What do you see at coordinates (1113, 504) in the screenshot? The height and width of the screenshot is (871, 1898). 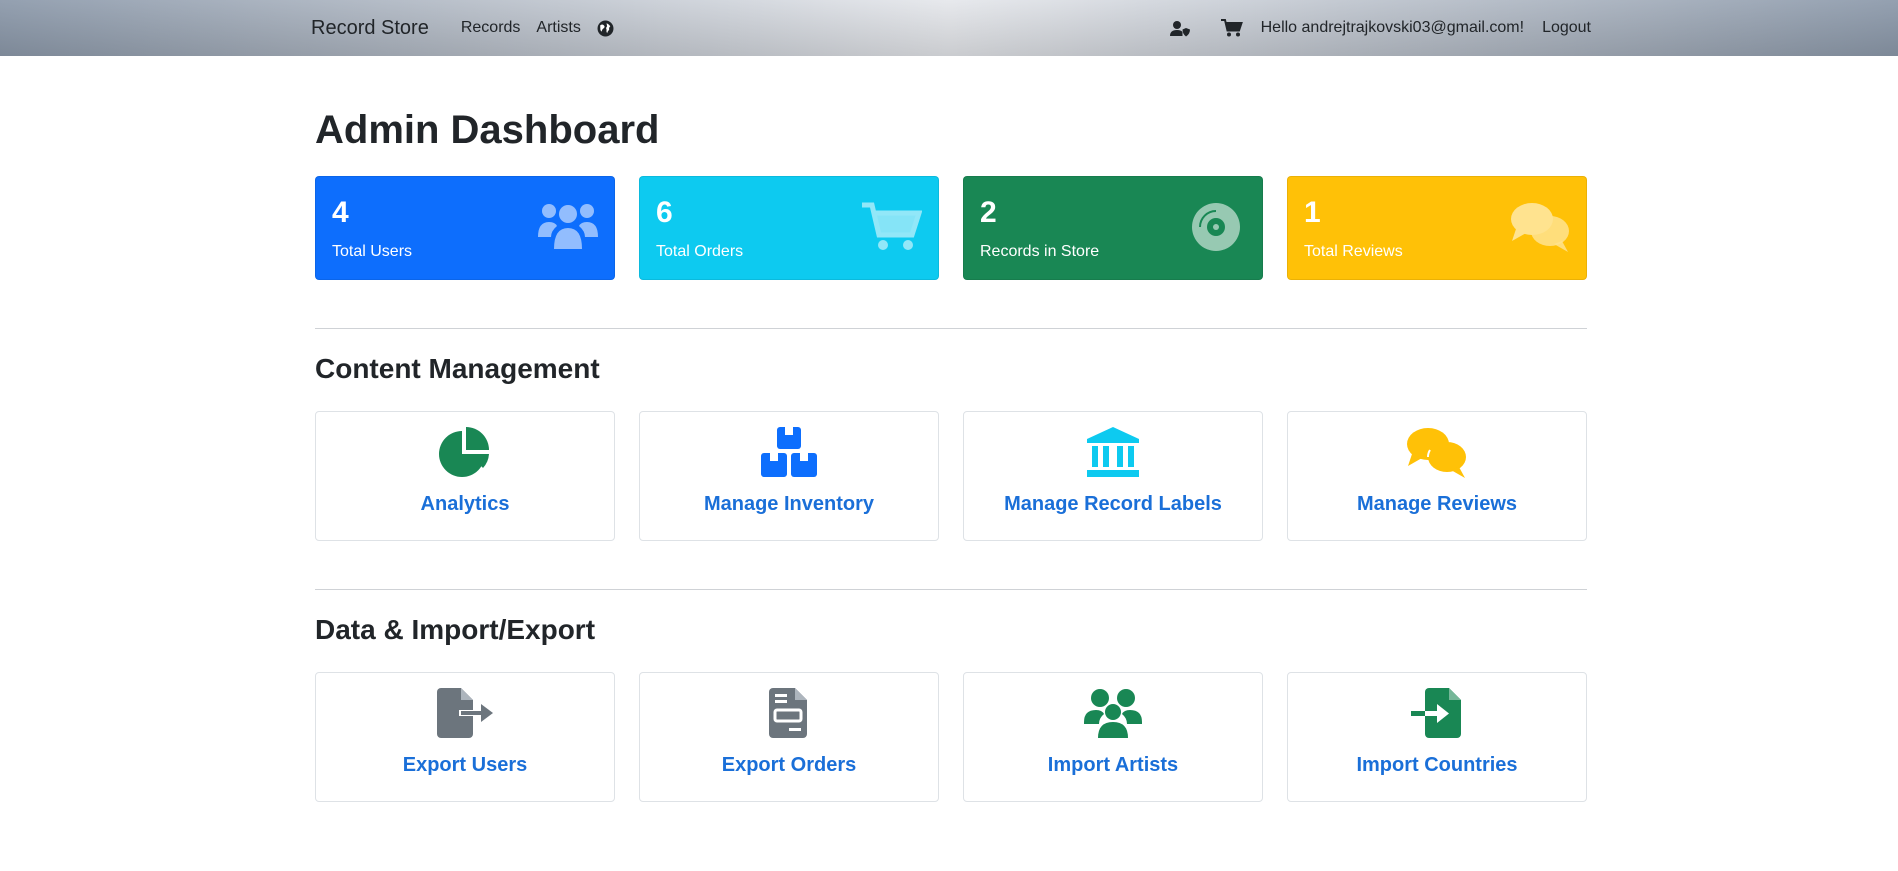 I see `tile-label: Manage Record Labels` at bounding box center [1113, 504].